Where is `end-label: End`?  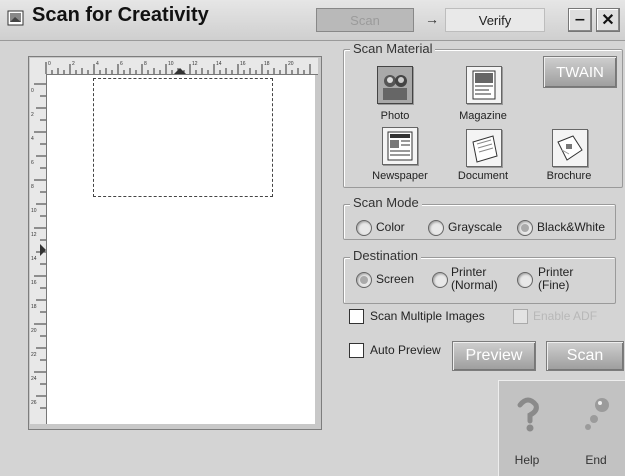 end-label: End is located at coordinates (596, 460).